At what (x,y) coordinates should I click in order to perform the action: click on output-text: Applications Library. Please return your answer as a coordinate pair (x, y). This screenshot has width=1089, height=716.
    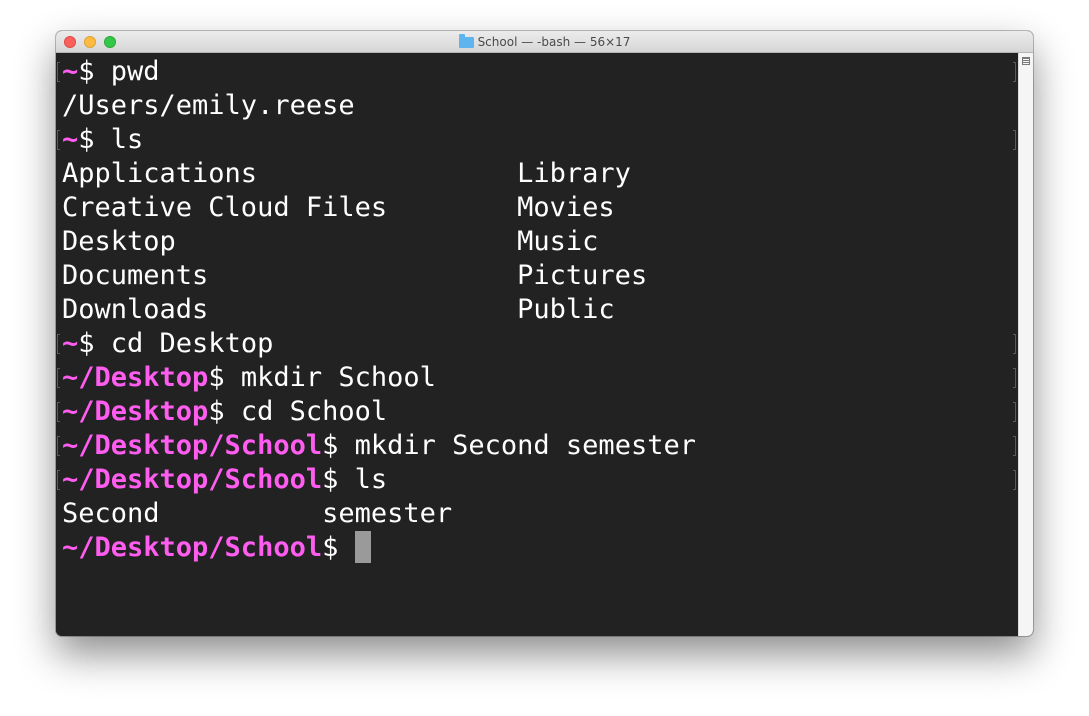
    Looking at the image, I should click on (346, 173).